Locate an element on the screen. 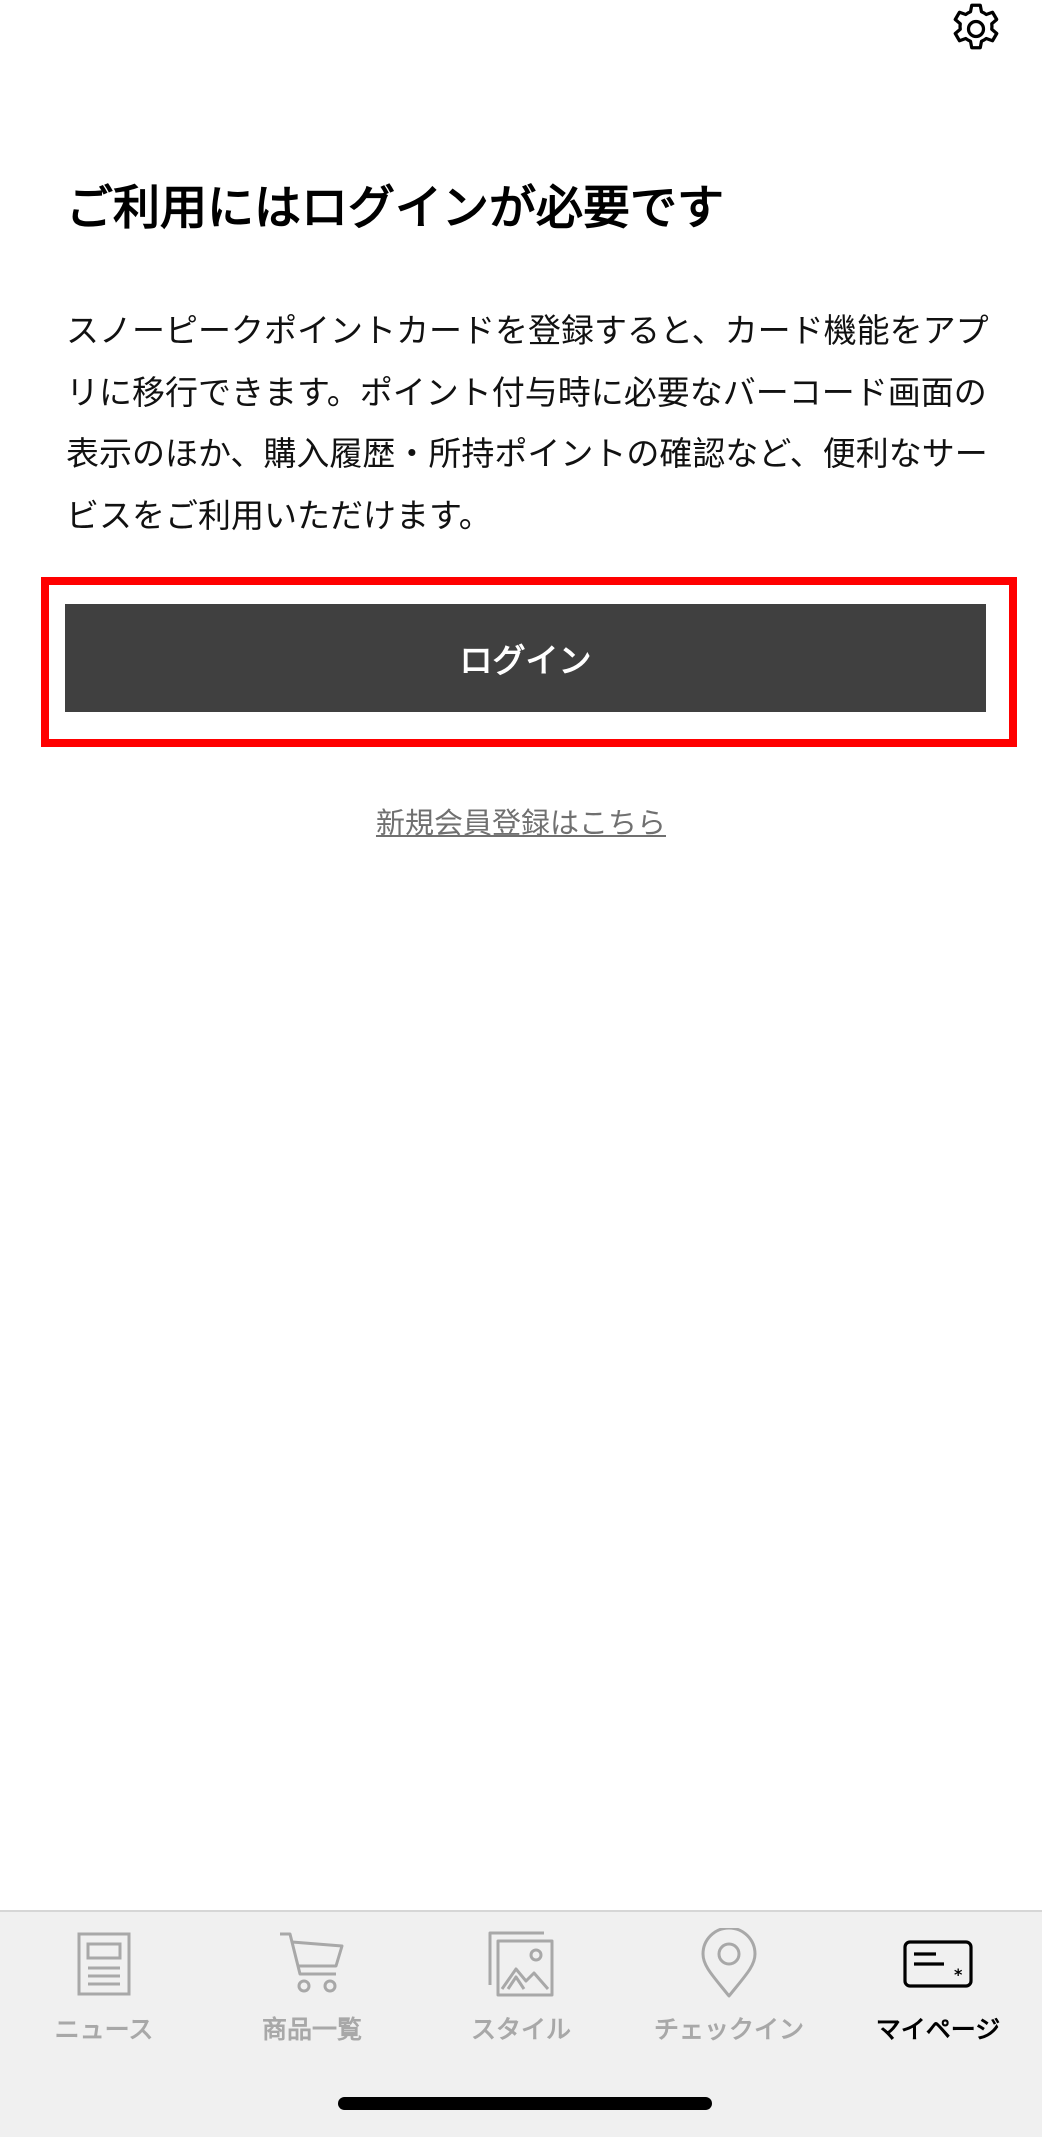 This screenshot has height=2137, width=1042. settings-button is located at coordinates (976, 31).